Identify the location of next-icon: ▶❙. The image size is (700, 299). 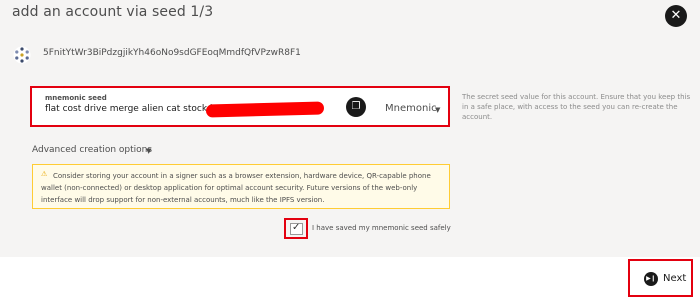
(651, 279).